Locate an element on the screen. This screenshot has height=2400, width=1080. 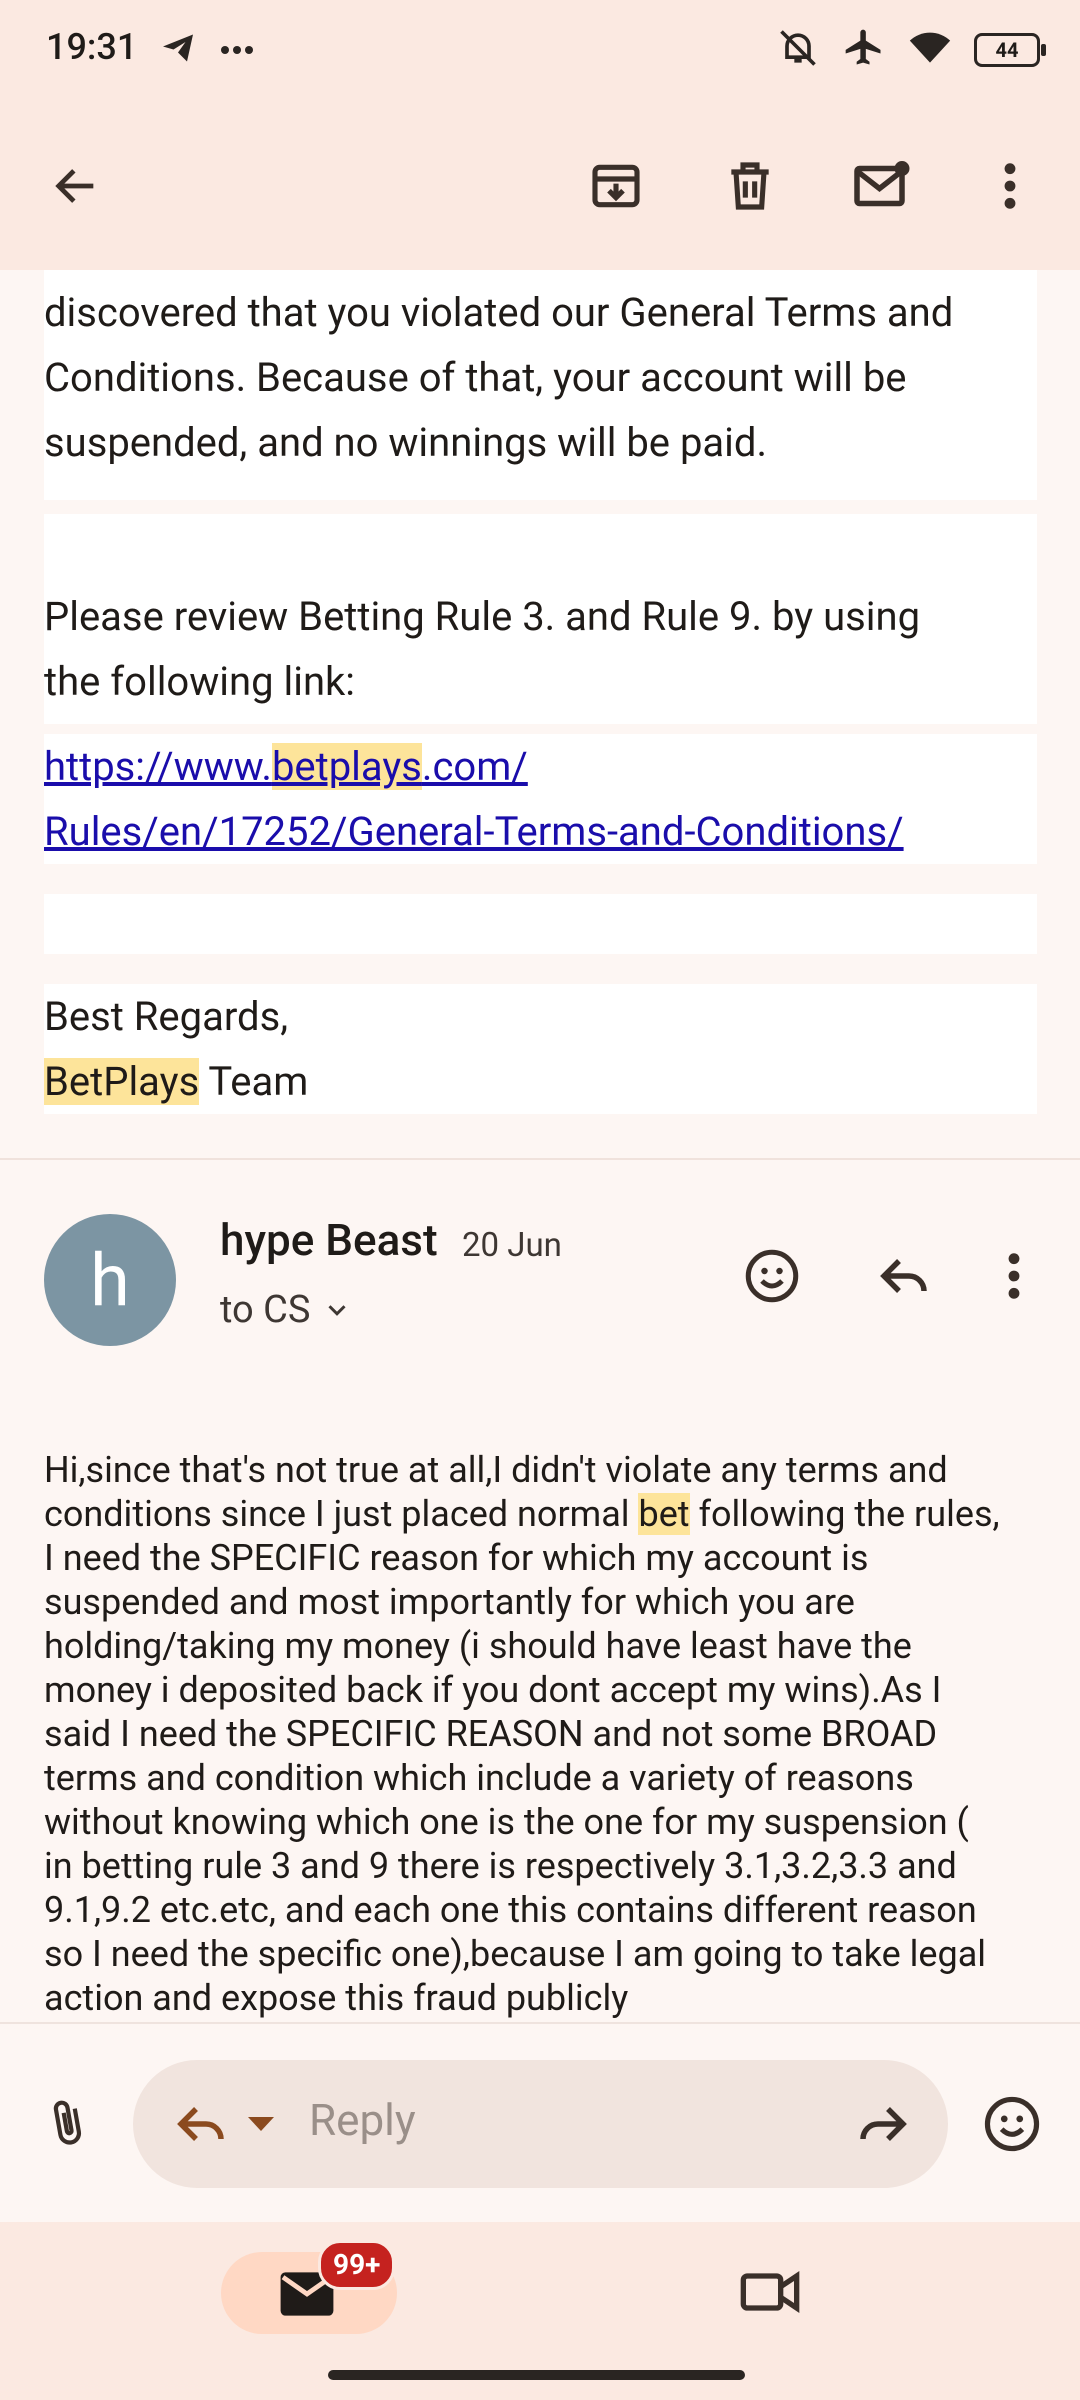
unread-count-badge: 99+ is located at coordinates (357, 2265).